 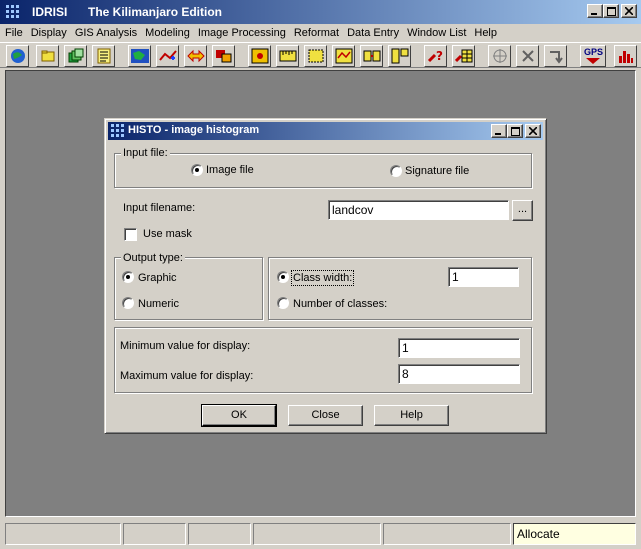 I want to click on selection-box-icon, so click(x=315, y=56).